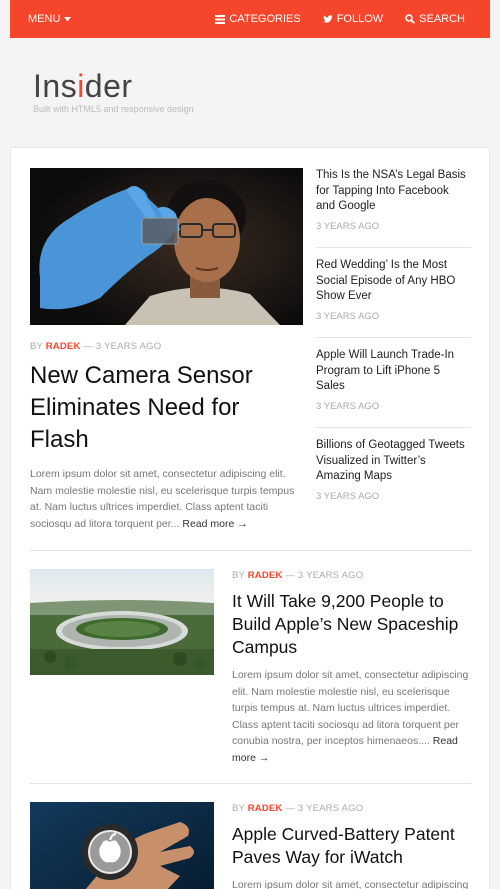  What do you see at coordinates (108, 86) in the screenshot?
I see `logo-text-part2: der` at bounding box center [108, 86].